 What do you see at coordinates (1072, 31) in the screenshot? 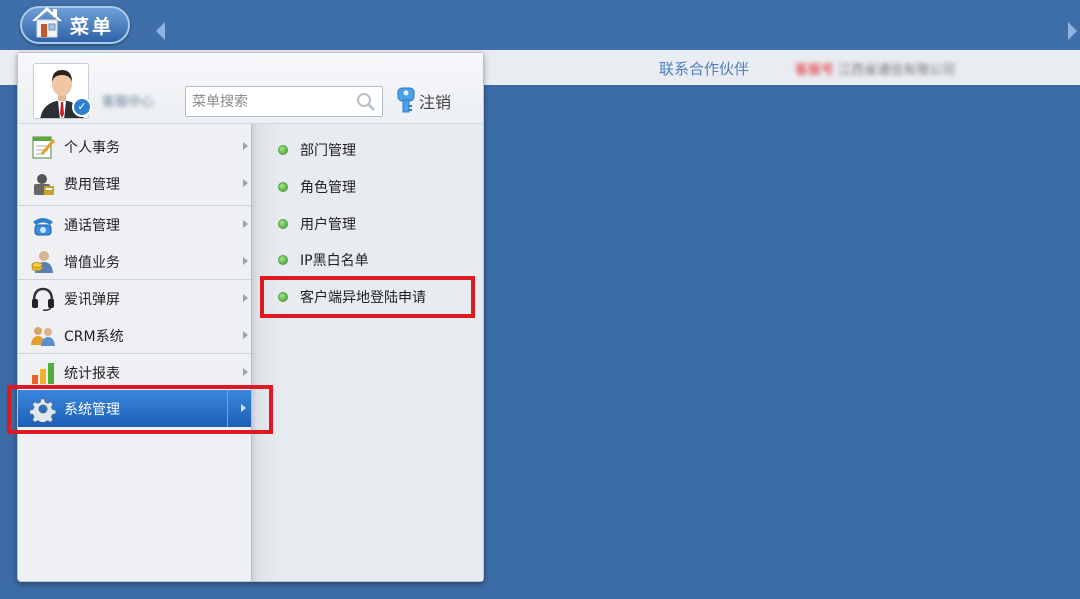
I see `scroll-right-icon` at bounding box center [1072, 31].